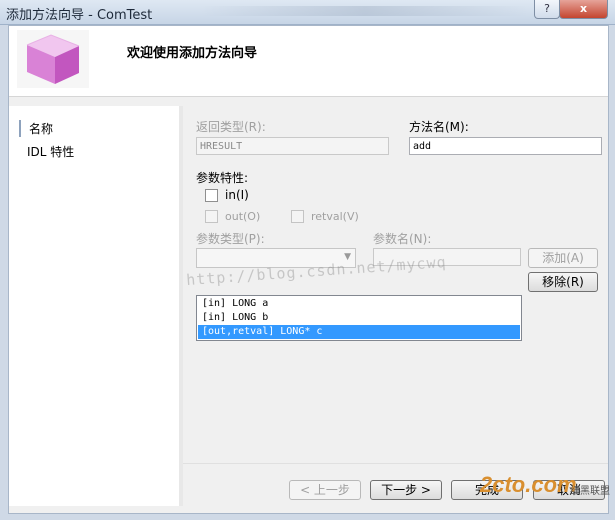 The width and height of the screenshot is (615, 520). Describe the element at coordinates (231, 127) in the screenshot. I see `return-type-label: 返回类型(R):` at that location.